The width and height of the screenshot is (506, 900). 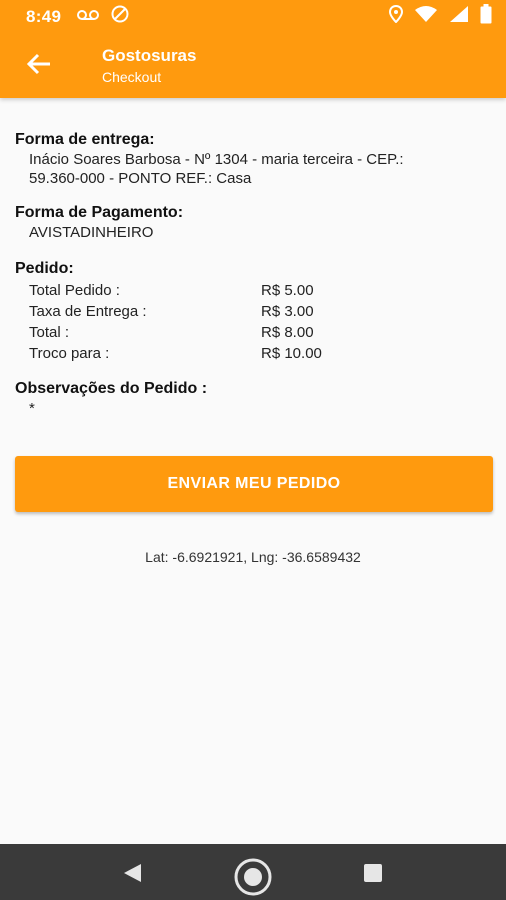 What do you see at coordinates (287, 311) in the screenshot?
I see `order-row-value: R$ 3.00` at bounding box center [287, 311].